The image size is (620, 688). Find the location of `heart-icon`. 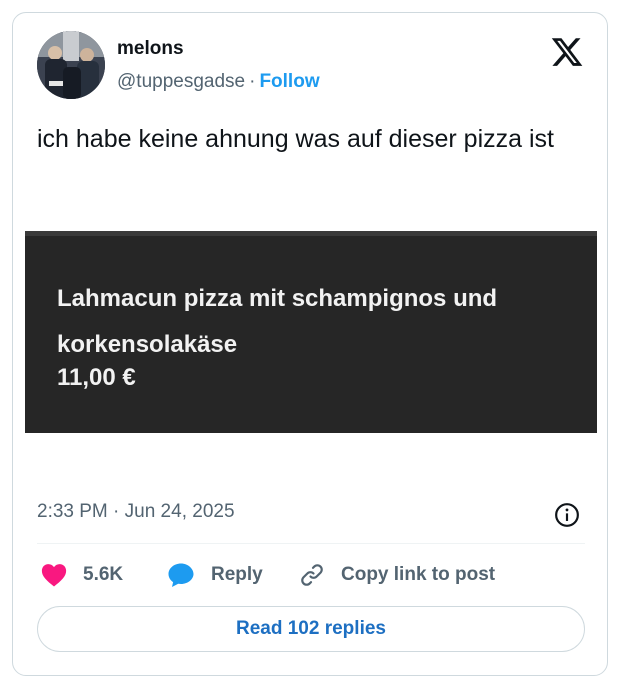

heart-icon is located at coordinates (54, 575).